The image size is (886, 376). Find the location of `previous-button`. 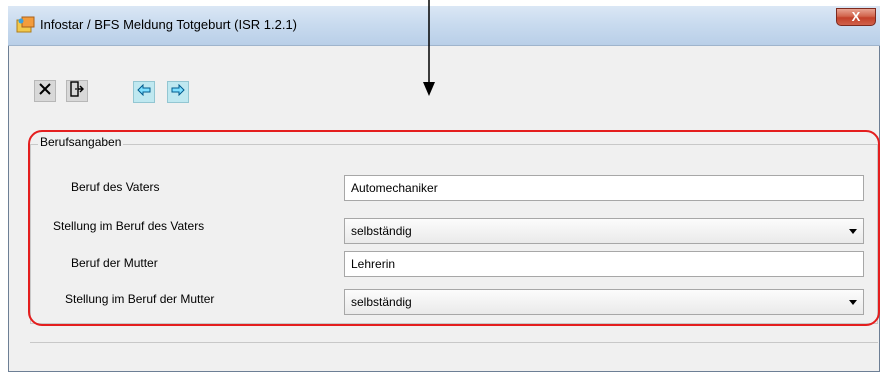

previous-button is located at coordinates (144, 92).